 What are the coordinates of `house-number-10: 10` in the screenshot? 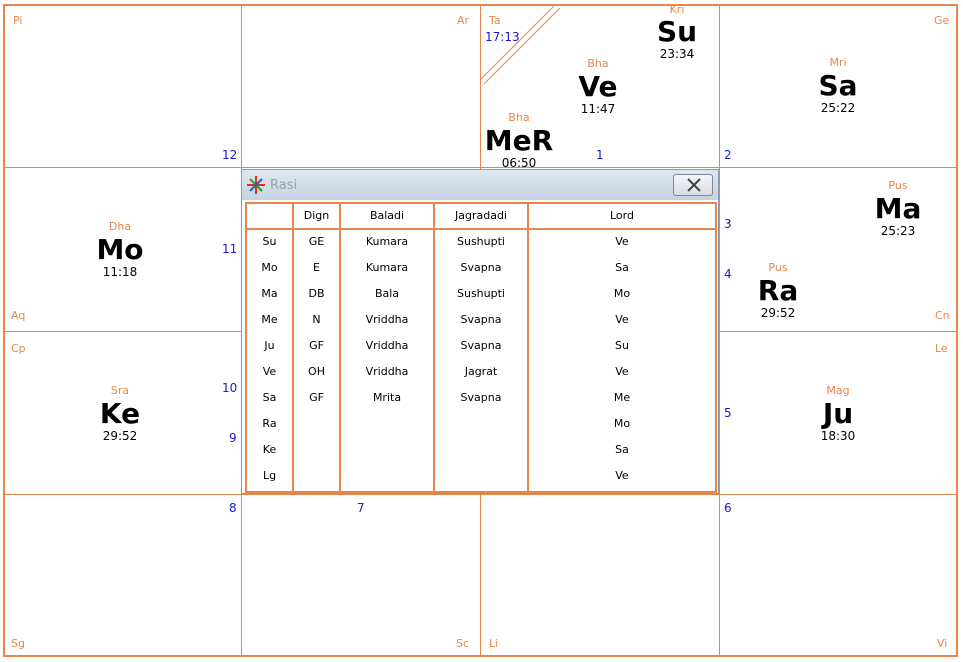 It's located at (230, 388).